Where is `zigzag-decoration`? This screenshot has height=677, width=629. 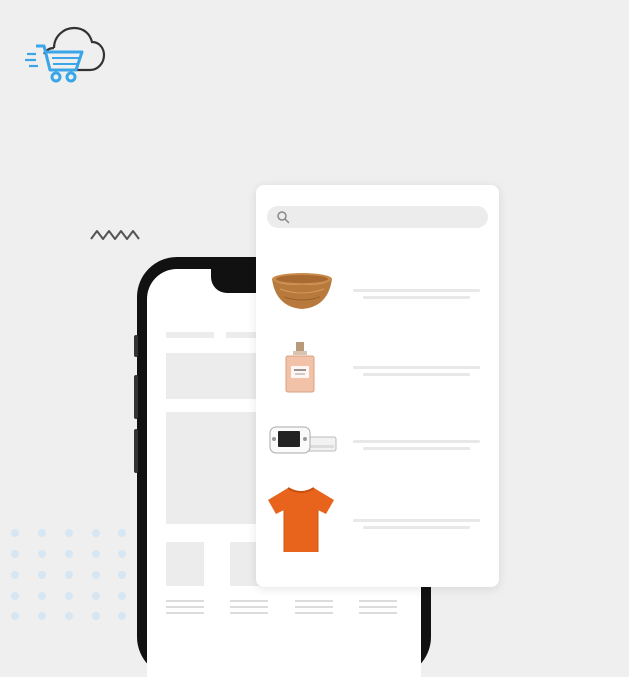 zigzag-decoration is located at coordinates (115, 235).